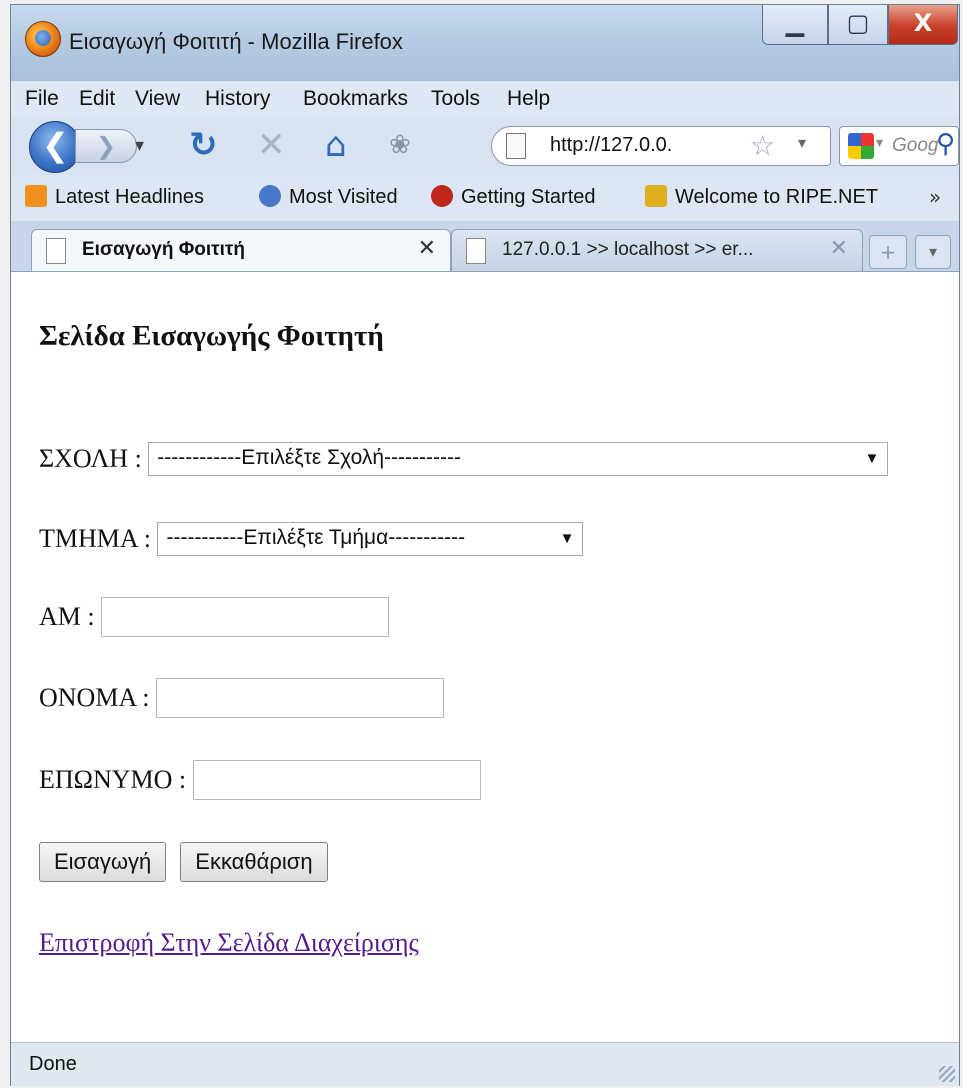  I want to click on close-icon: X, so click(923, 23).